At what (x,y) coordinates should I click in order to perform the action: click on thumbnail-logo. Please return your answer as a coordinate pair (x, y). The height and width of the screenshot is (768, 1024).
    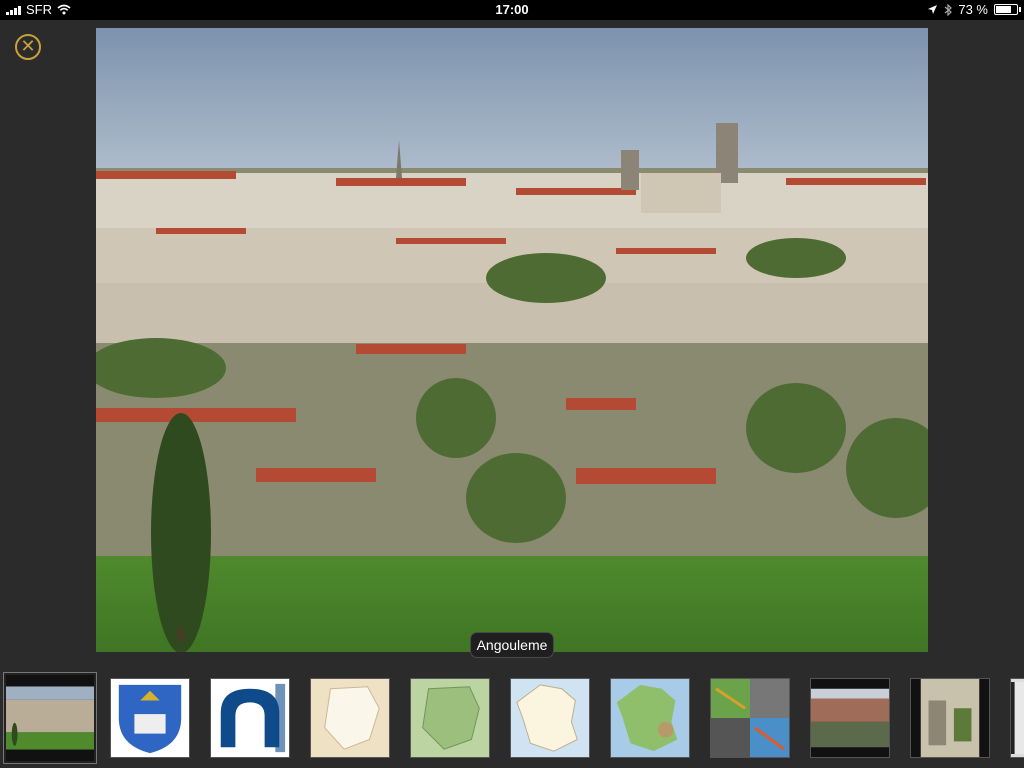
    Looking at the image, I should click on (250, 718).